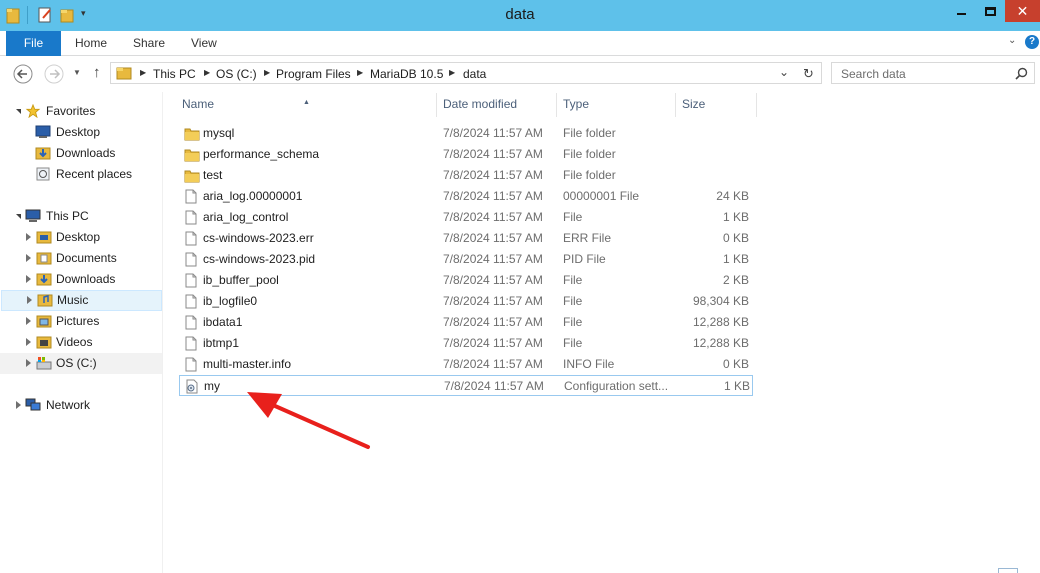 The image size is (1040, 573). What do you see at coordinates (313, 74) in the screenshot?
I see `breadcrumb-program-files: Program Files` at bounding box center [313, 74].